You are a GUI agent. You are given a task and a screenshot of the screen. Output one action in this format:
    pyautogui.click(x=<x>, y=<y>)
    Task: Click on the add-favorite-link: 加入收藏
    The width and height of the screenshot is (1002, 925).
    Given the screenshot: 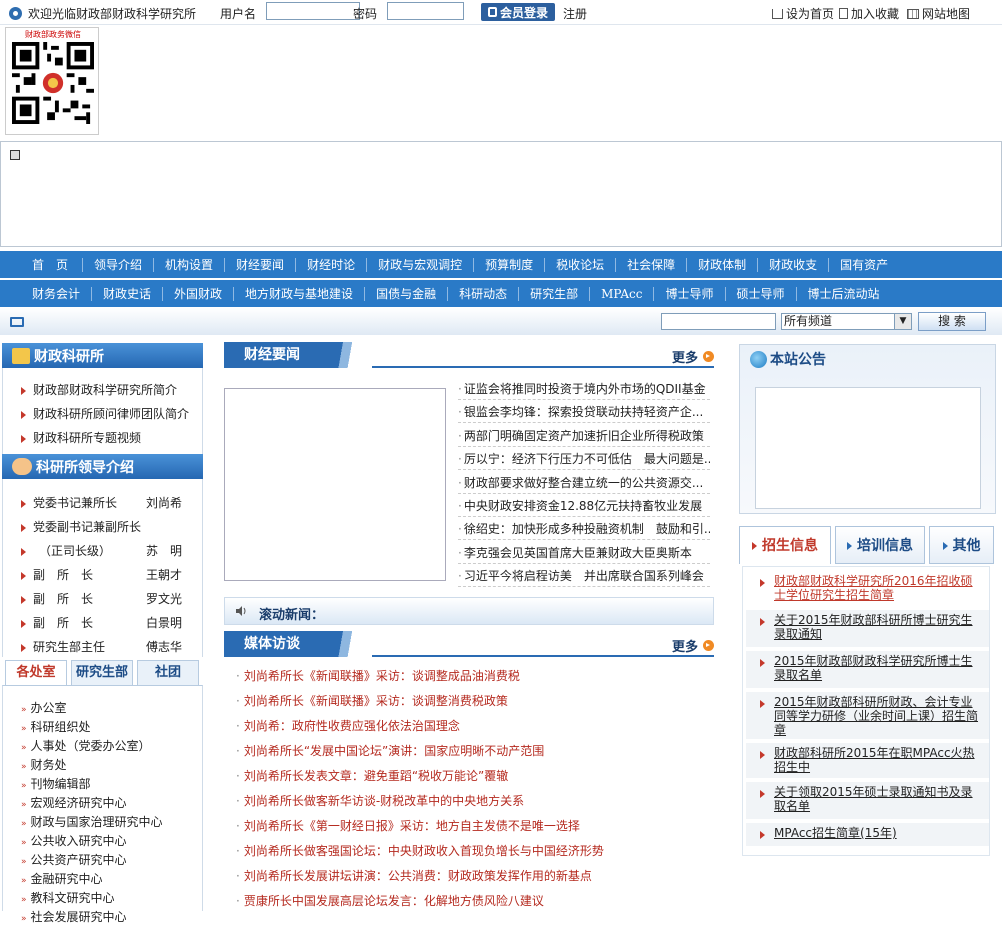 What is the action you would take?
    pyautogui.click(x=869, y=13)
    